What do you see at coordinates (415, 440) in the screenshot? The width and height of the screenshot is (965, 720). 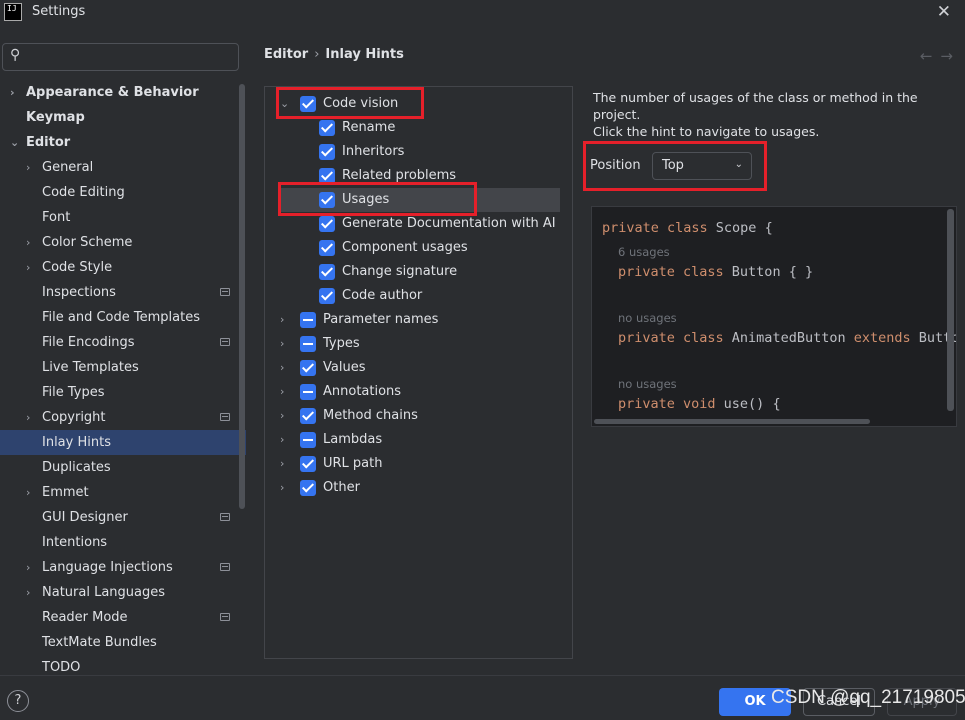 I see `tree-item-lambdas: › Lambdas` at bounding box center [415, 440].